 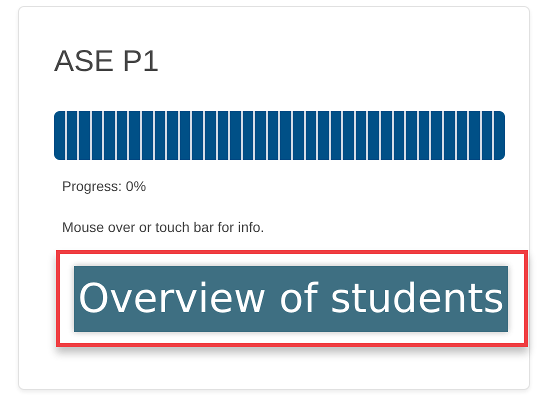 What do you see at coordinates (163, 227) in the screenshot?
I see `info-hint: Mouse over or touch bar for info.` at bounding box center [163, 227].